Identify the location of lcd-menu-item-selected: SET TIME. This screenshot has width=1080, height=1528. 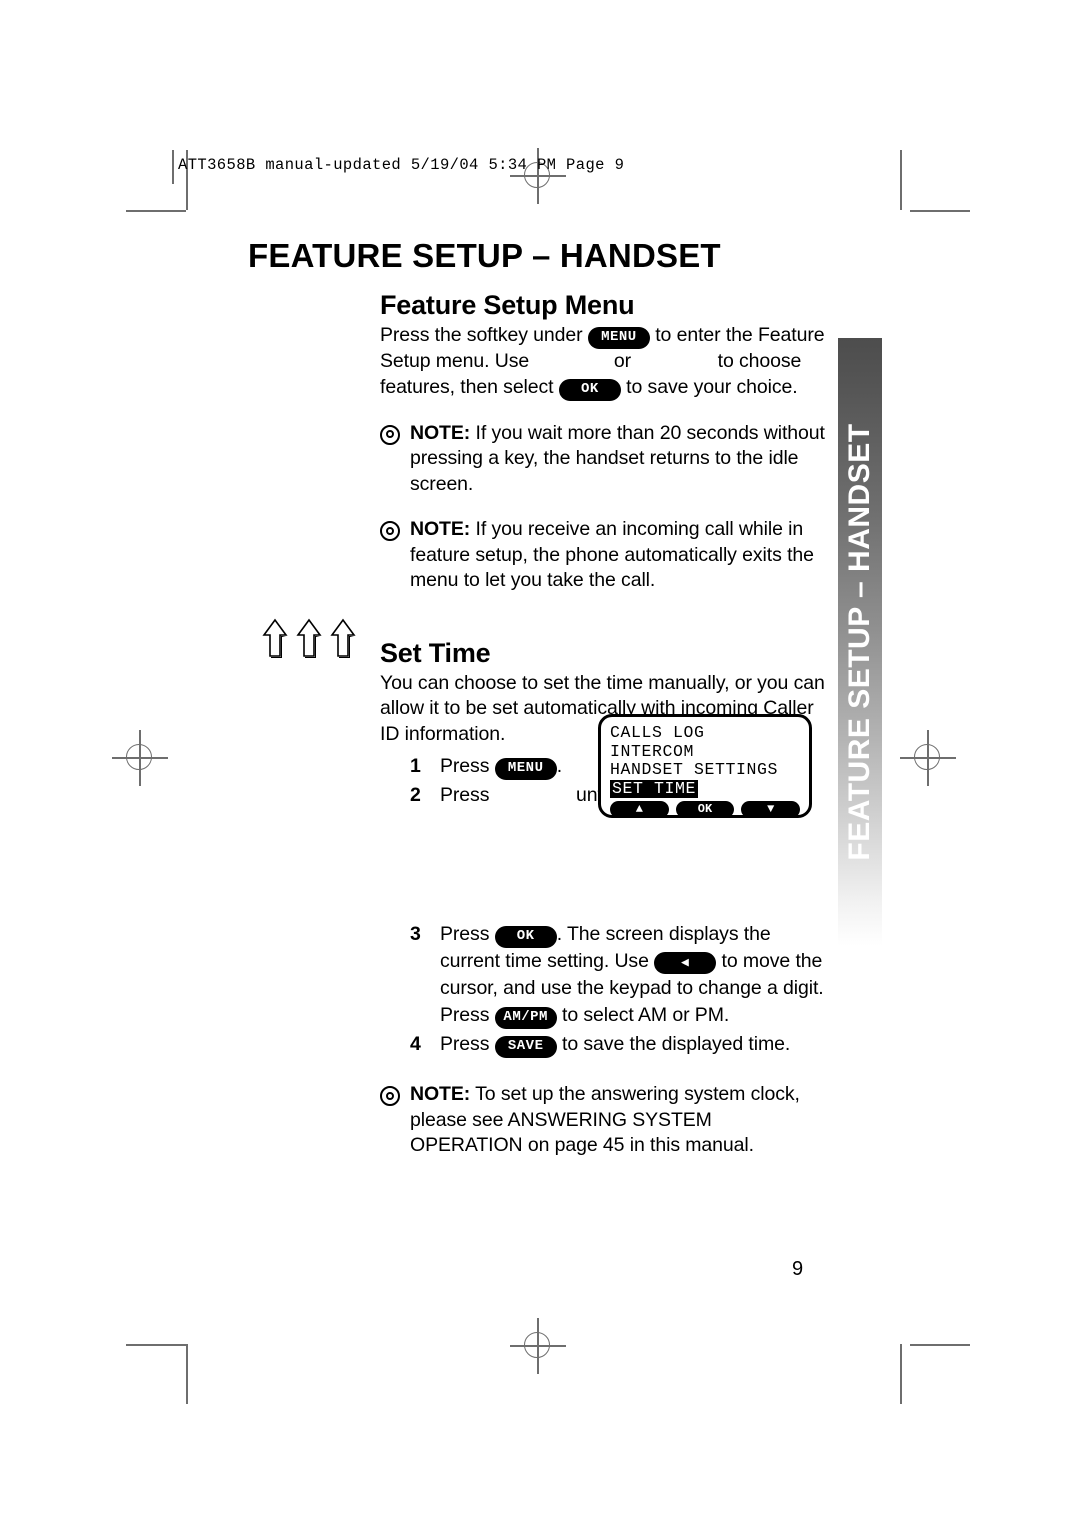
(654, 788).